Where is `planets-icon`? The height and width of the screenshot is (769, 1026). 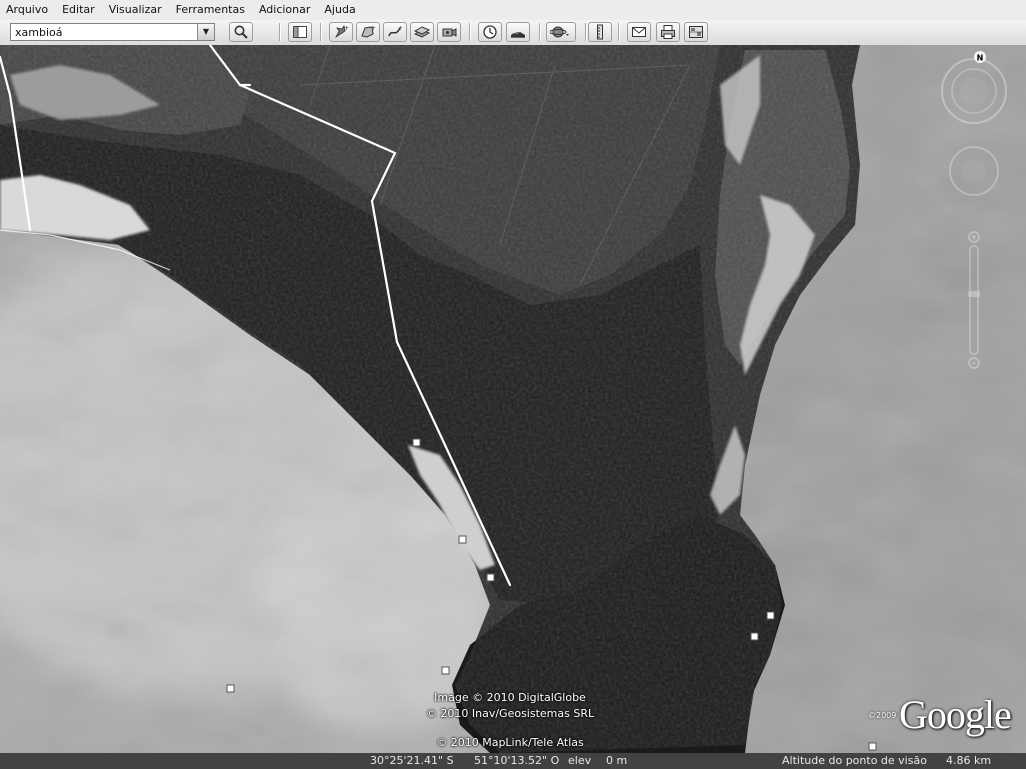
planets-icon is located at coordinates (559, 32).